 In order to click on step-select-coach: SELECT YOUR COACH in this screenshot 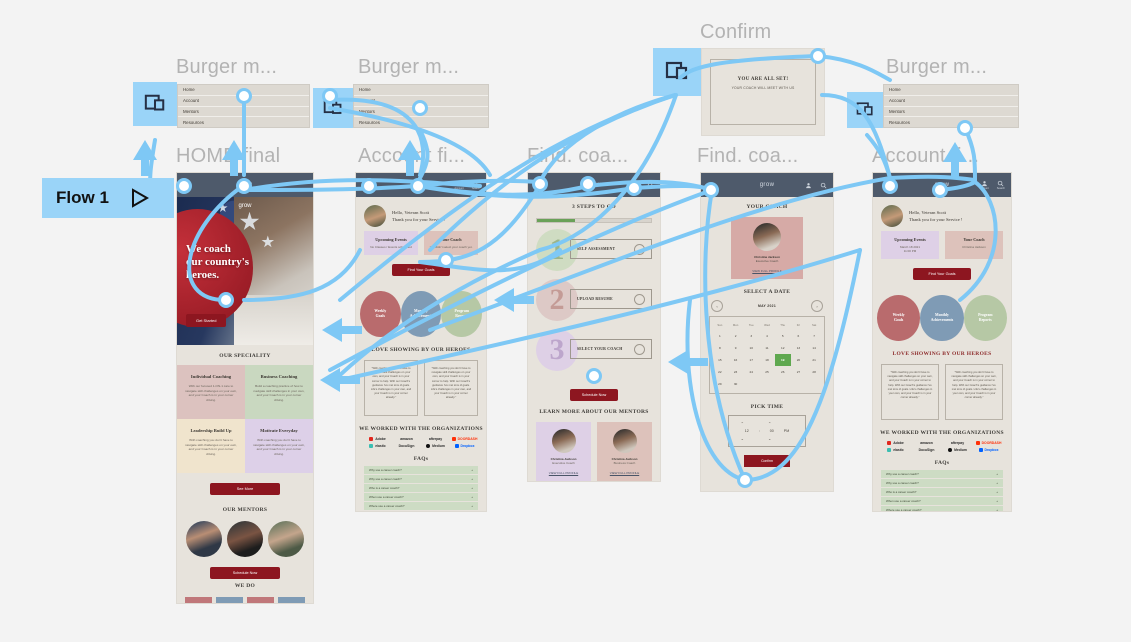, I will do `click(611, 349)`.